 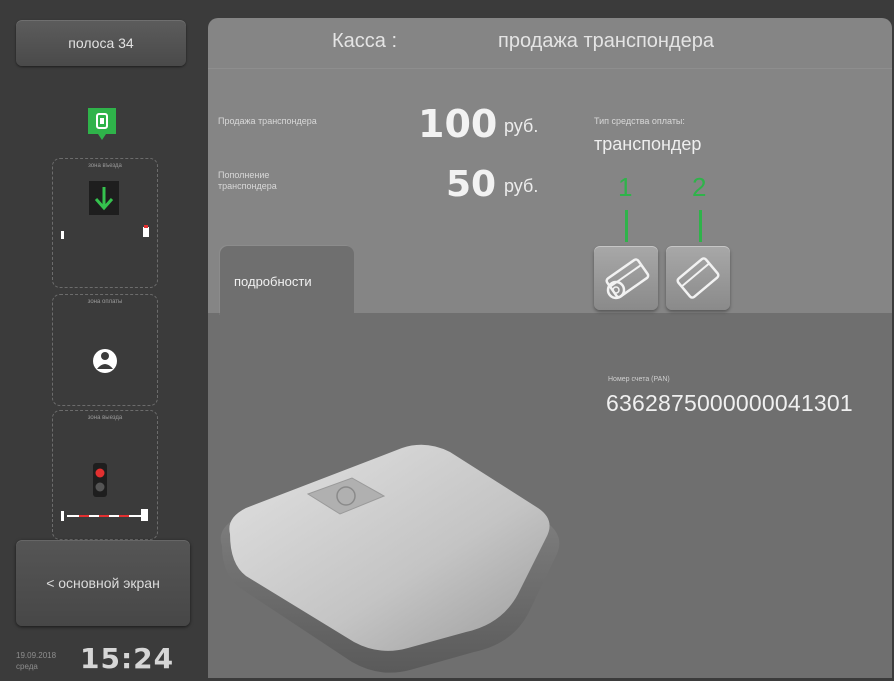 I want to click on tab-details-label: подробности, so click(x=273, y=281).